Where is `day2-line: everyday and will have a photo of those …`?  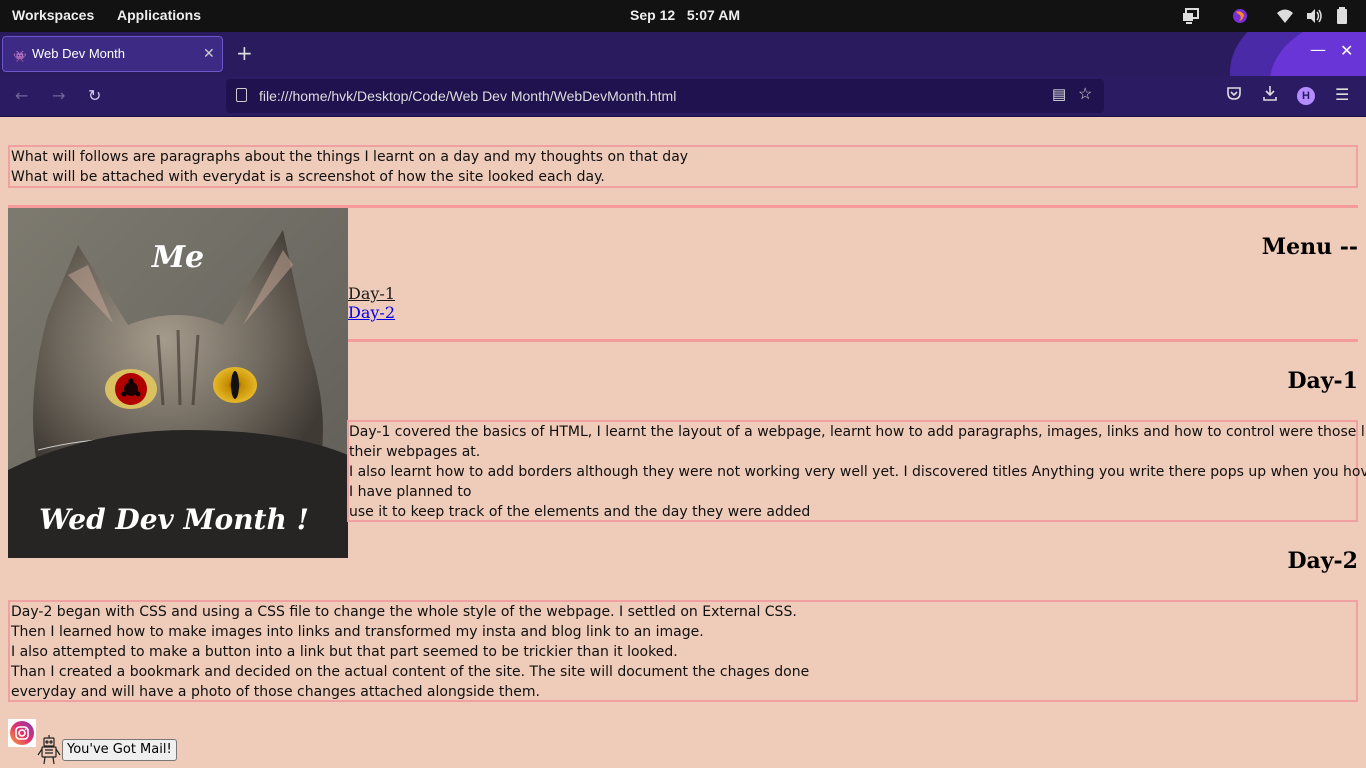
day2-line: everyday and will have a photo of those … is located at coordinates (275, 692).